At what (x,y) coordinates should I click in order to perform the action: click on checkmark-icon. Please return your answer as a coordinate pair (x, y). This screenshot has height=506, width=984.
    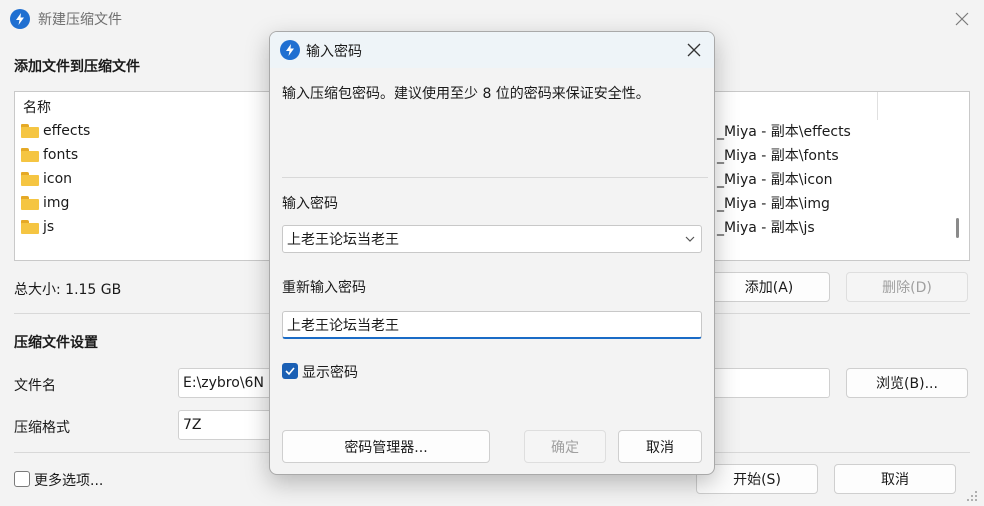
    Looking at the image, I should click on (290, 371).